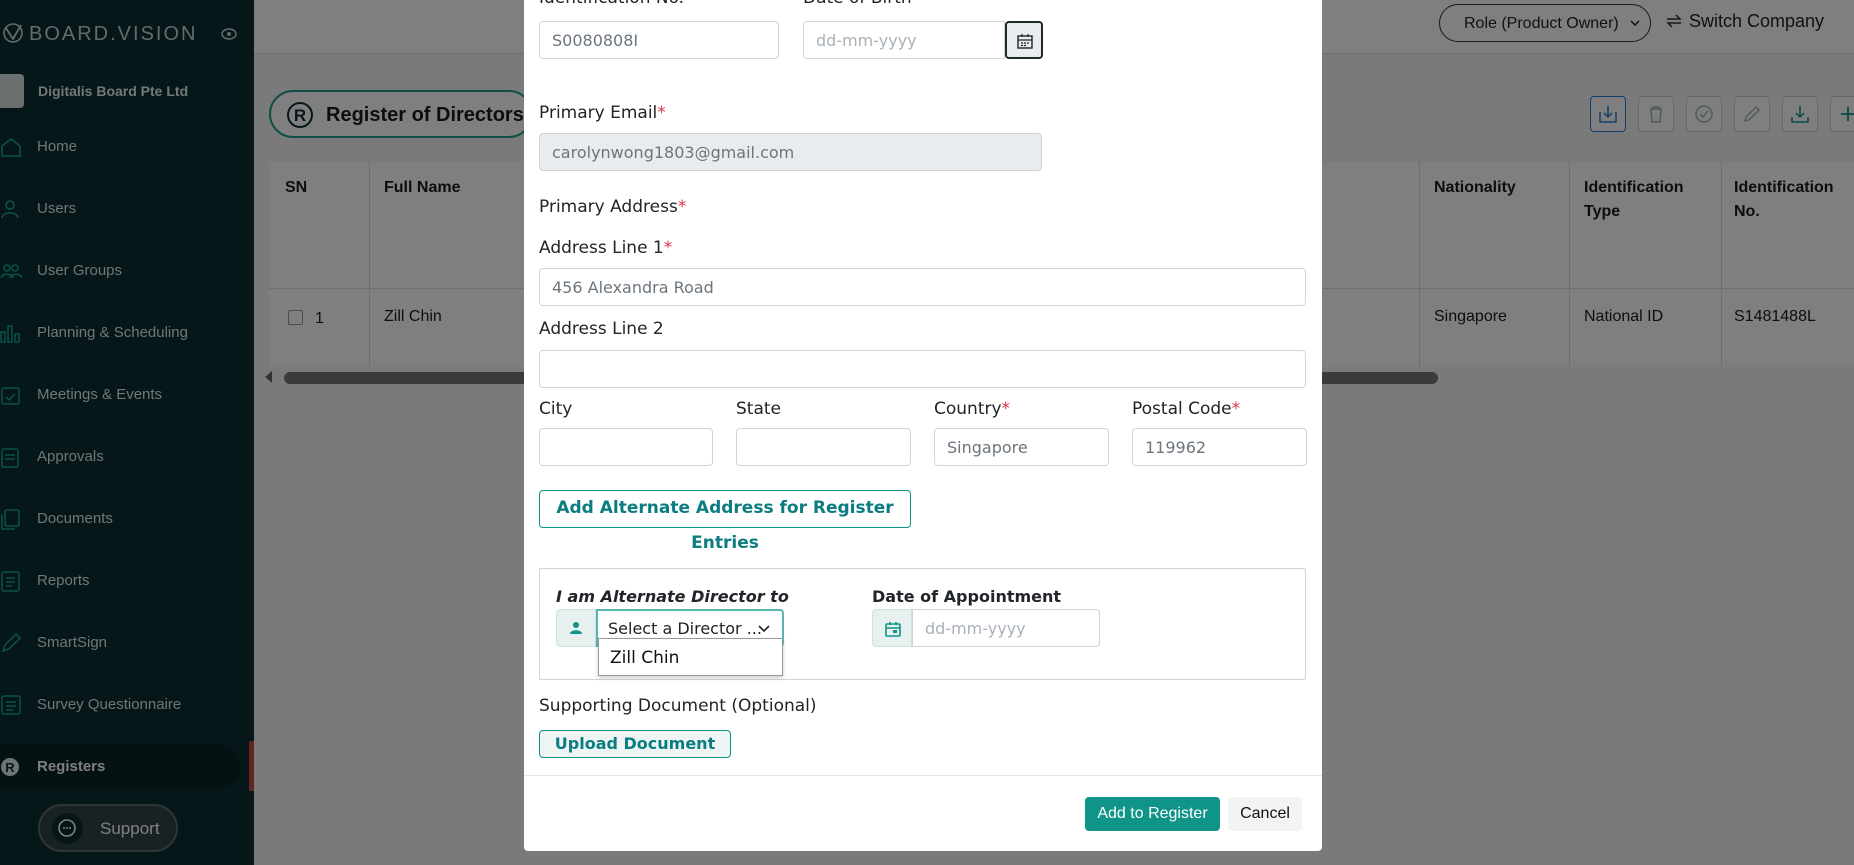  What do you see at coordinates (904, 40) in the screenshot?
I see `dob-input: dd-mm-yyyy` at bounding box center [904, 40].